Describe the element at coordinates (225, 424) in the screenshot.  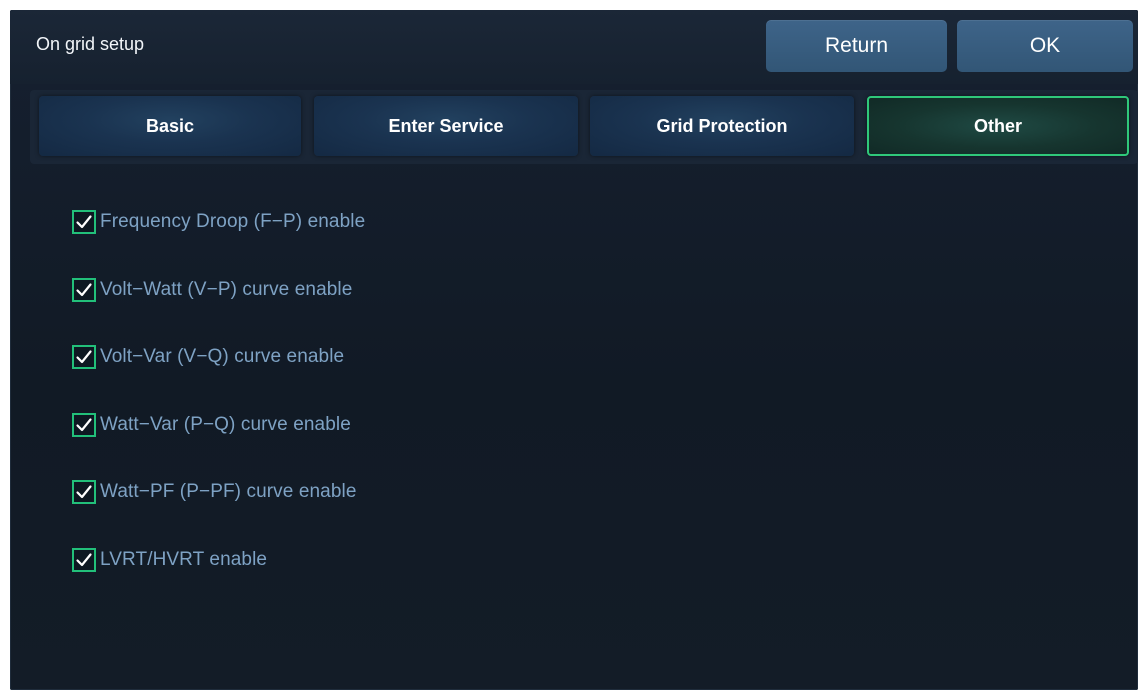
I see `option-label: Watt−Var (P−Q) curve enable` at that location.